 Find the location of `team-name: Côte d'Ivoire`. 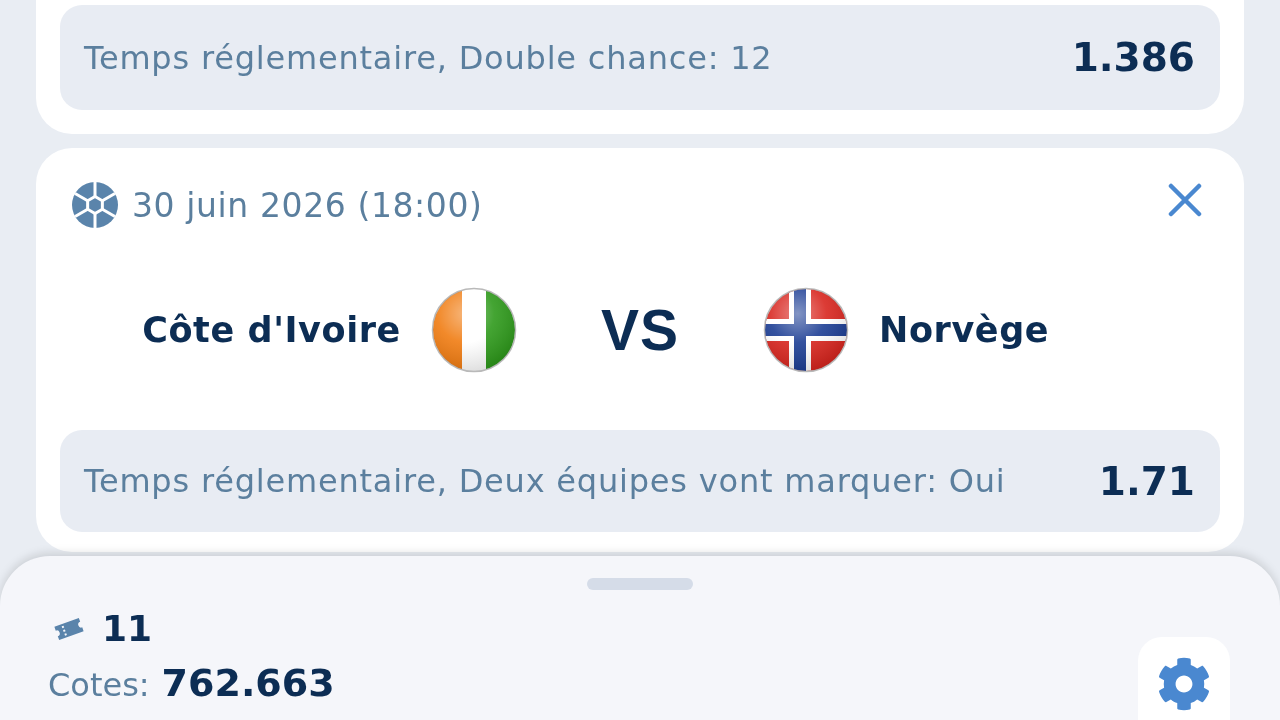

team-name: Côte d'Ivoire is located at coordinates (271, 330).